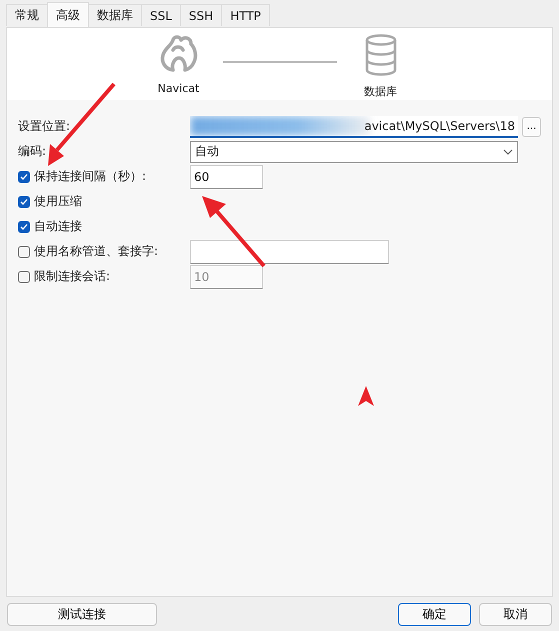  What do you see at coordinates (68, 14) in the screenshot?
I see `tab: 高级` at bounding box center [68, 14].